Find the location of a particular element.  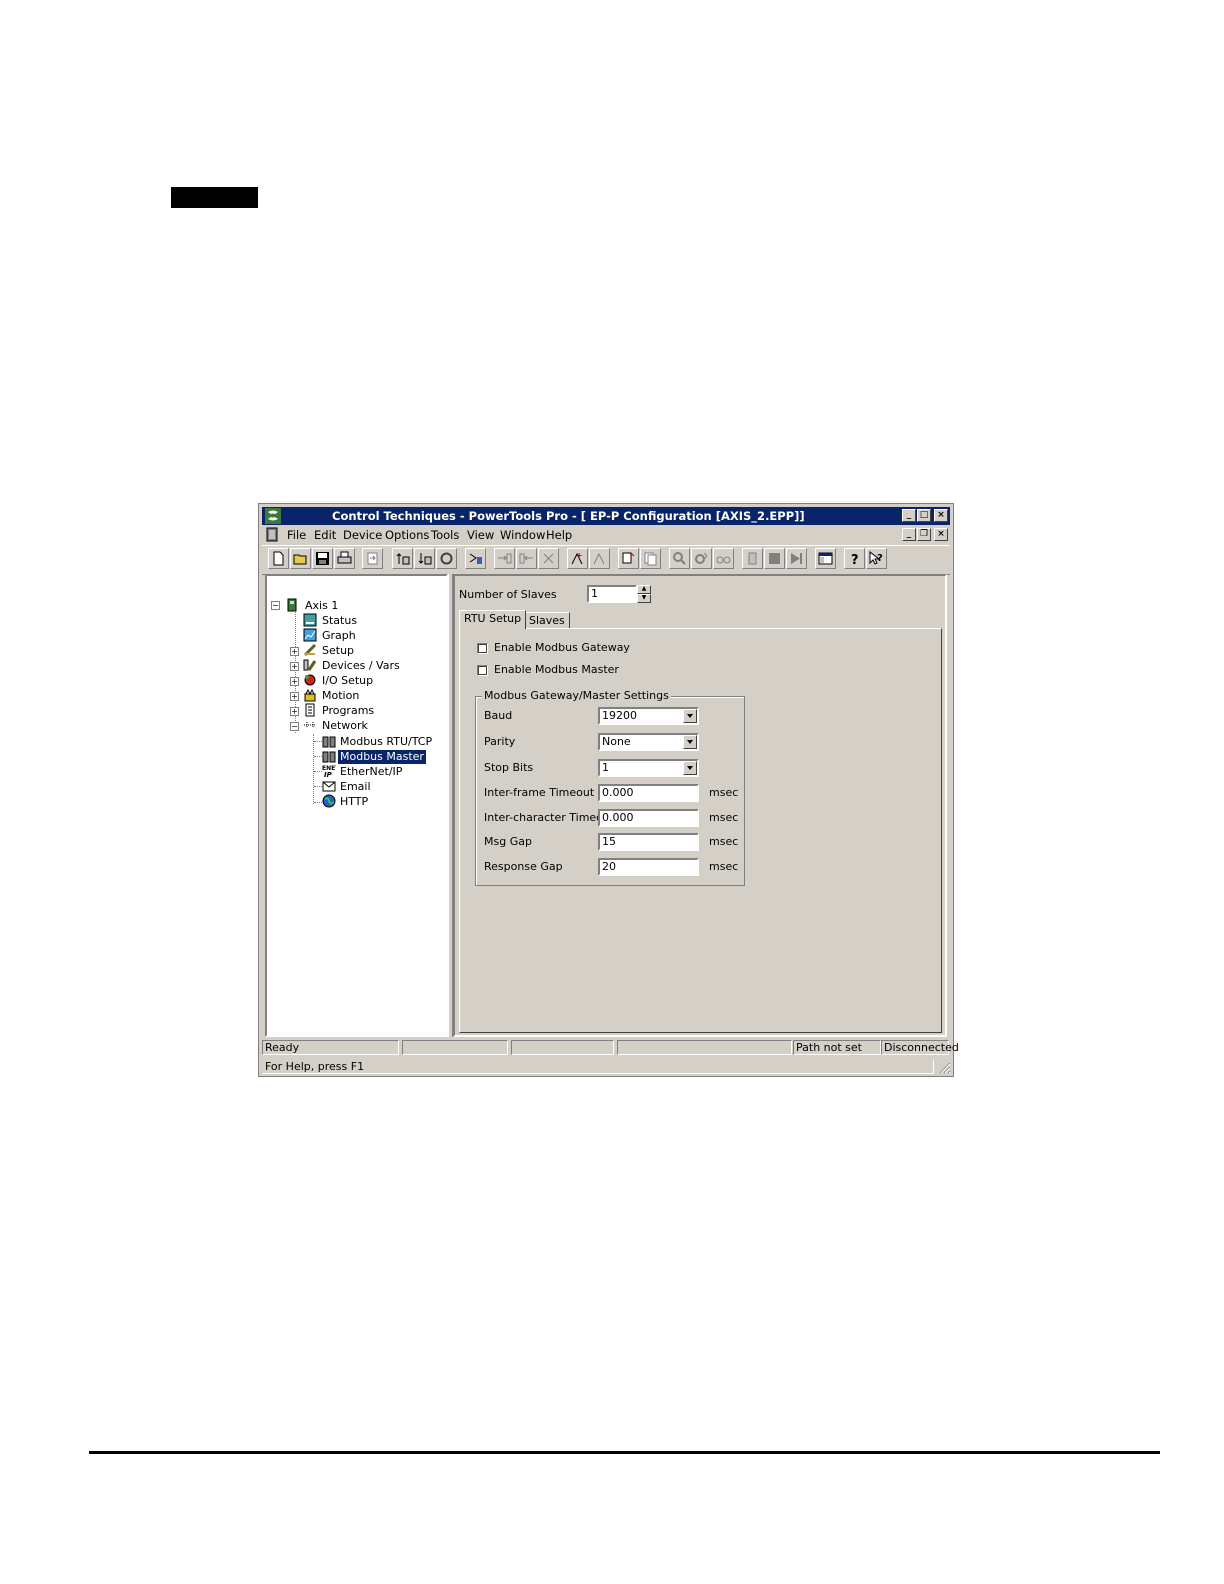

menu-help: Help is located at coordinates (559, 535).